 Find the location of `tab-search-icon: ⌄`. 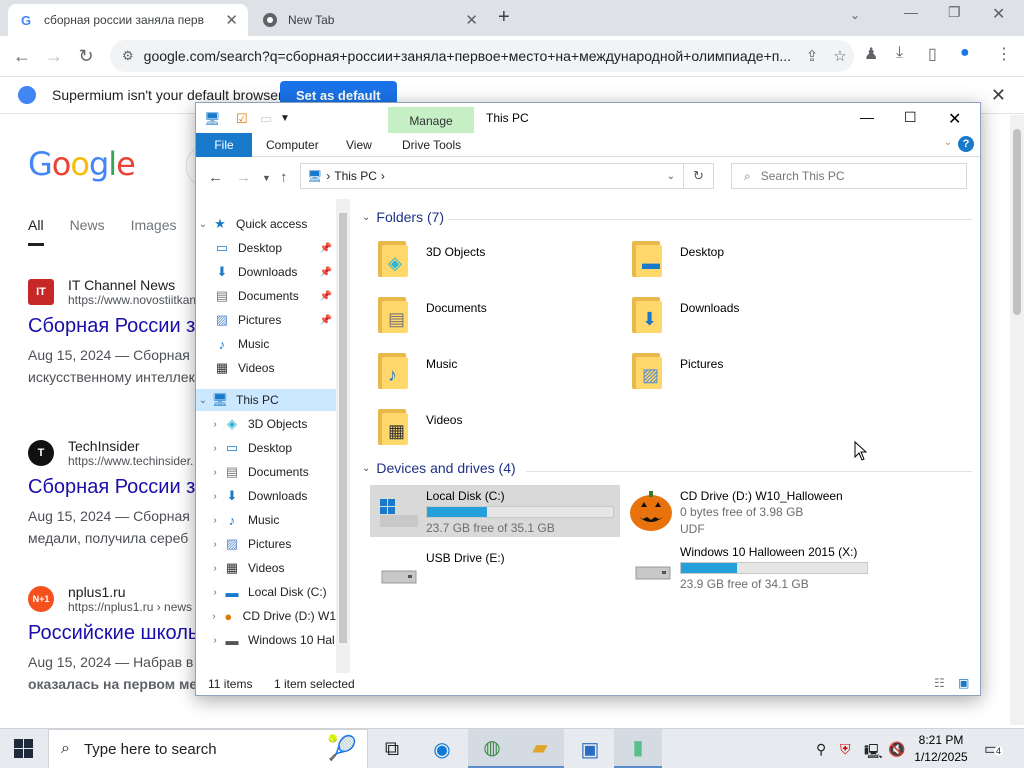

tab-search-icon: ⌄ is located at coordinates (855, 15).